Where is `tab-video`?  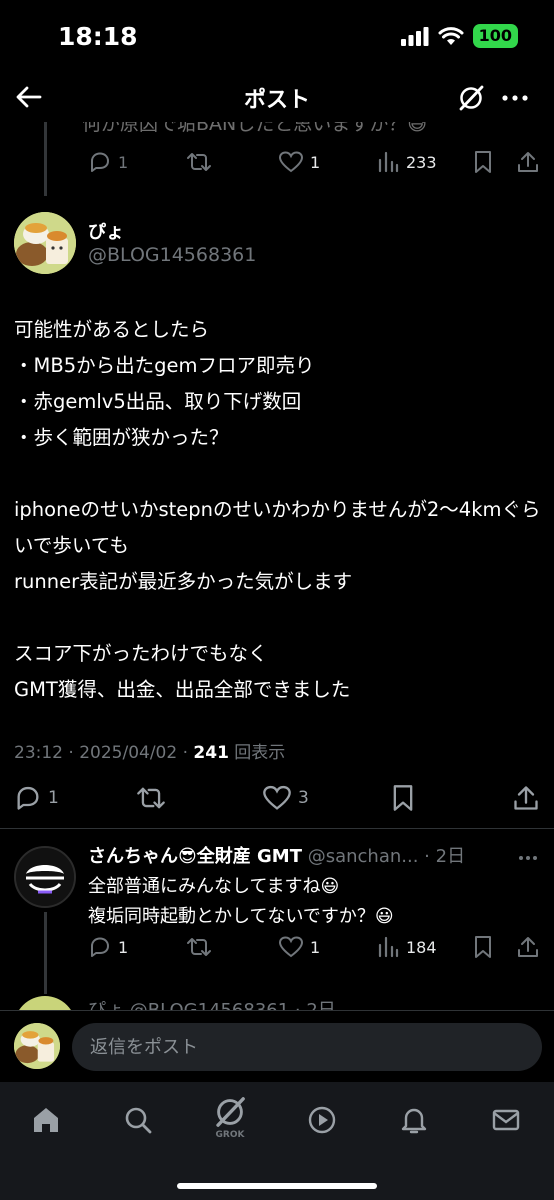
tab-video is located at coordinates (322, 1120).